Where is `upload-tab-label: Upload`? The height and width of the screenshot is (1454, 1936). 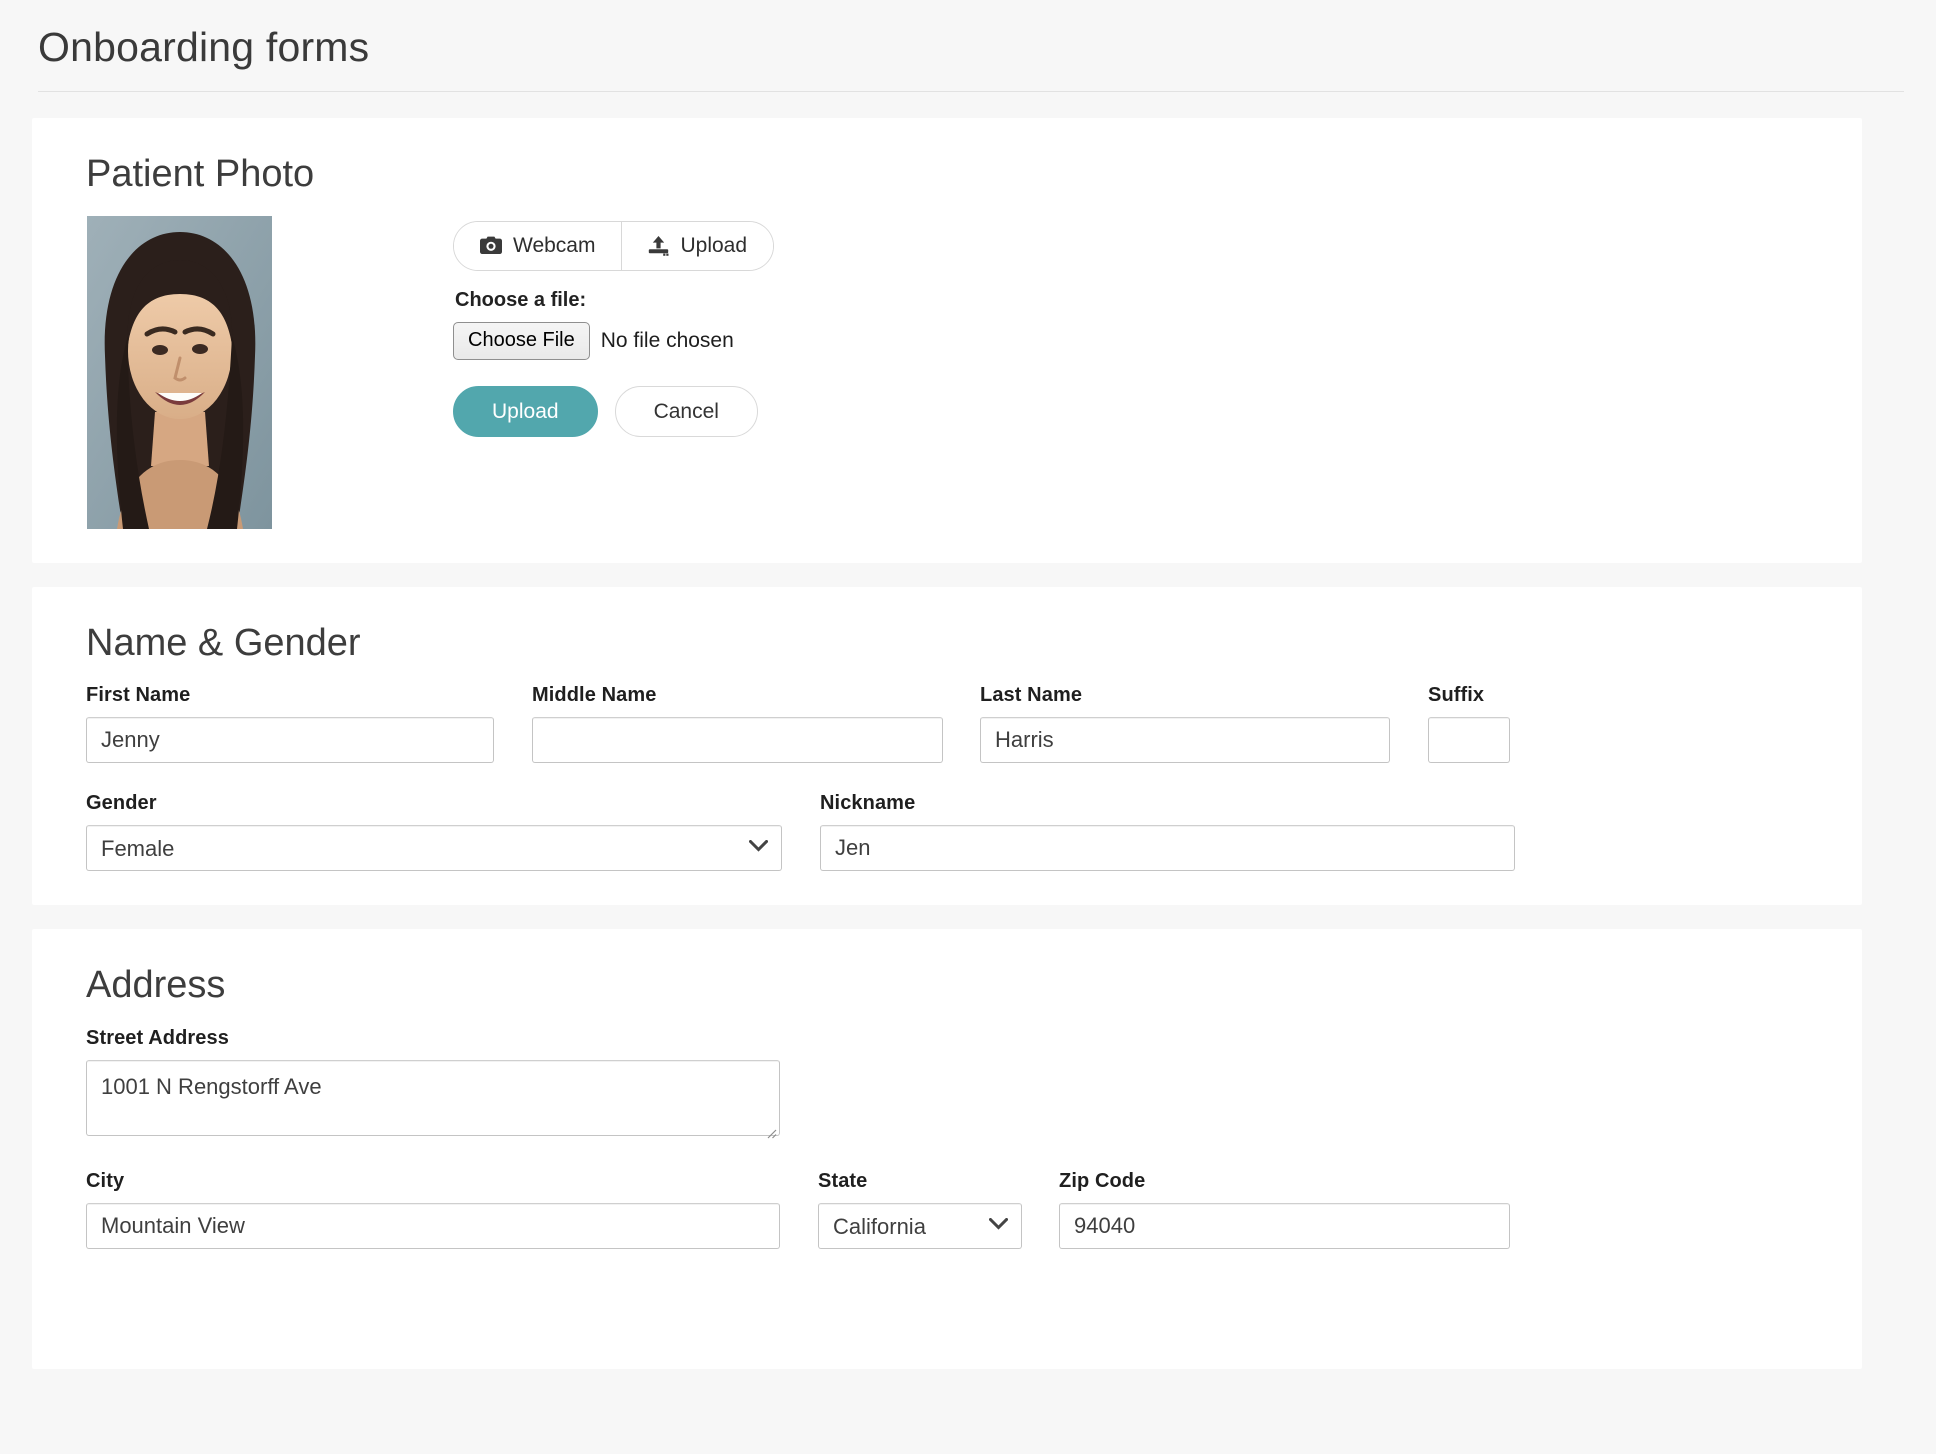 upload-tab-label: Upload is located at coordinates (714, 245).